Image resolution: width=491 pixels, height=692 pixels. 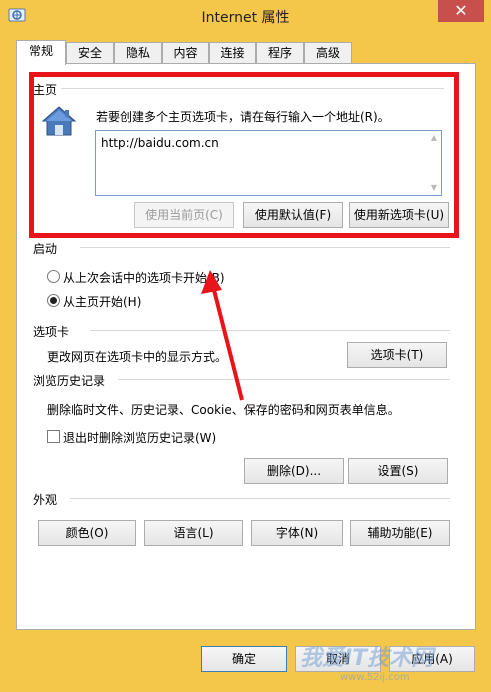 I want to click on tab-connections: 连接, so click(x=232, y=53).